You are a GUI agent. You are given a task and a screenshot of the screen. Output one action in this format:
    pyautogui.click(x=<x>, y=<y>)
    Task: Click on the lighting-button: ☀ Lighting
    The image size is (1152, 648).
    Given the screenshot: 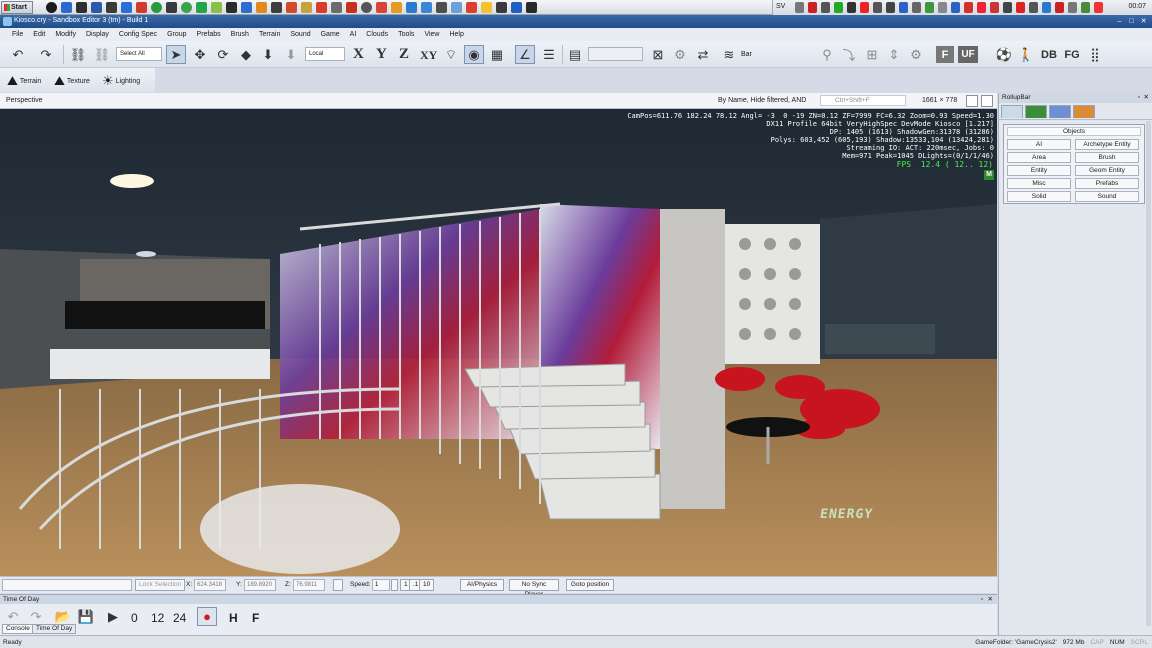 What is the action you would take?
    pyautogui.click(x=121, y=81)
    